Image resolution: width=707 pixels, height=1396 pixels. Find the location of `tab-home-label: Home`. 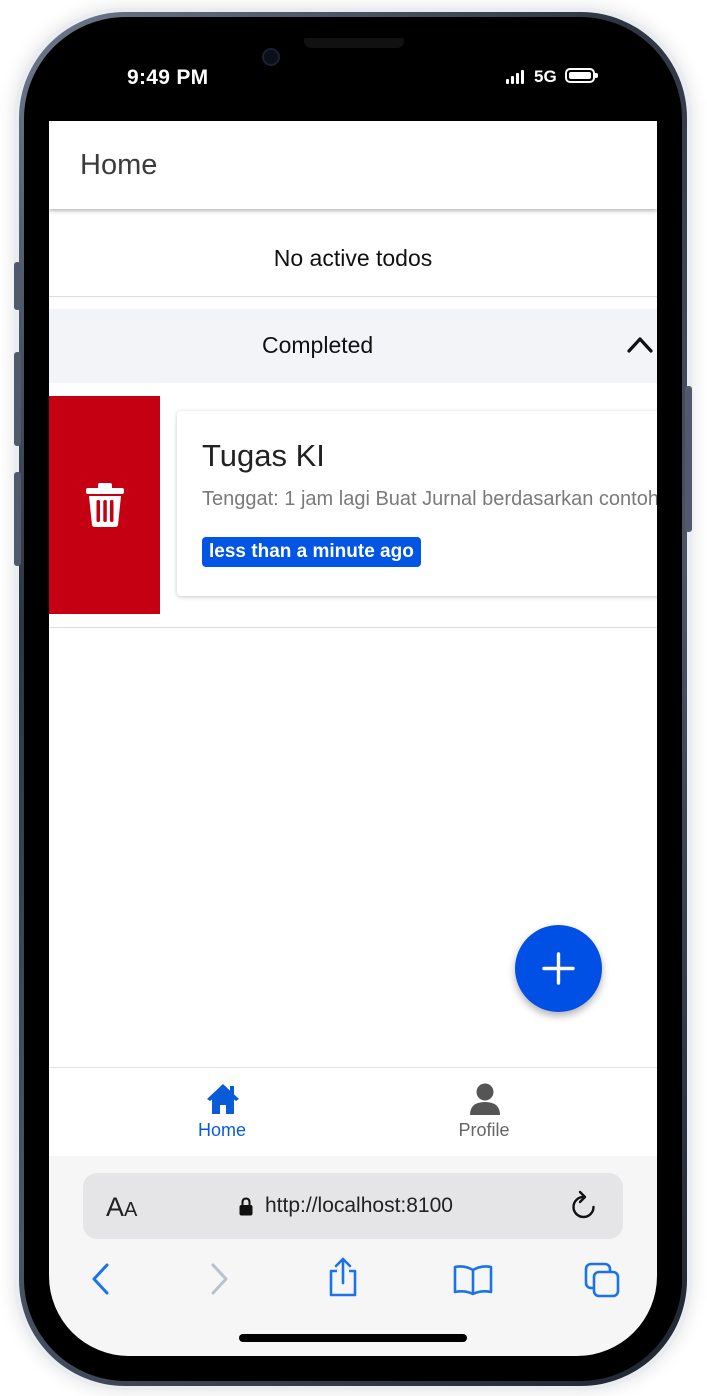

tab-home-label: Home is located at coordinates (221, 1130).